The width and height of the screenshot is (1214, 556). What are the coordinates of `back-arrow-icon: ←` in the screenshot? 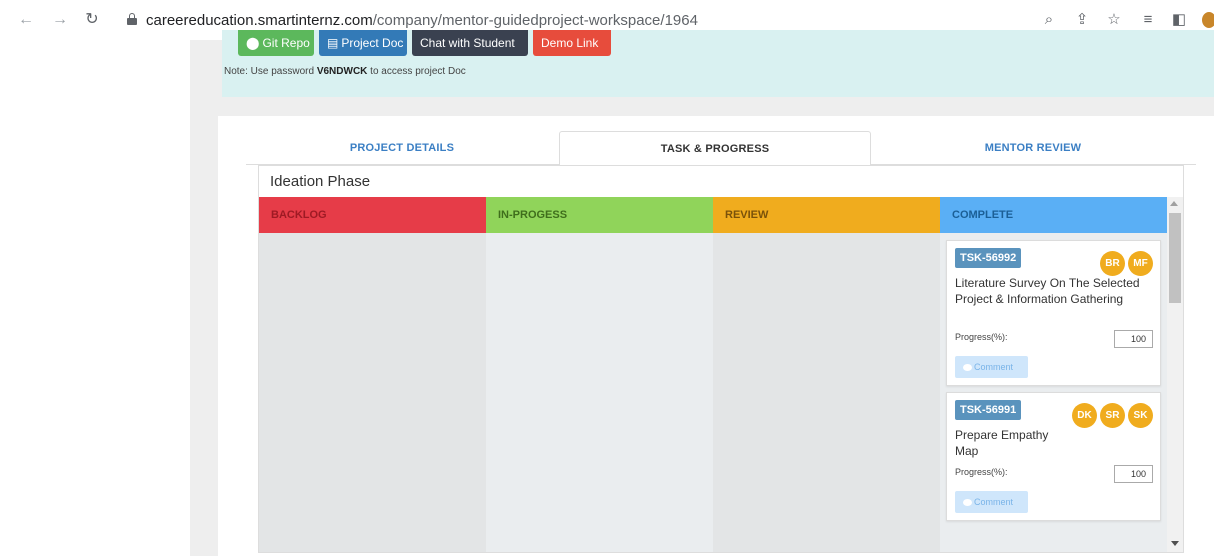 It's located at (26, 20).